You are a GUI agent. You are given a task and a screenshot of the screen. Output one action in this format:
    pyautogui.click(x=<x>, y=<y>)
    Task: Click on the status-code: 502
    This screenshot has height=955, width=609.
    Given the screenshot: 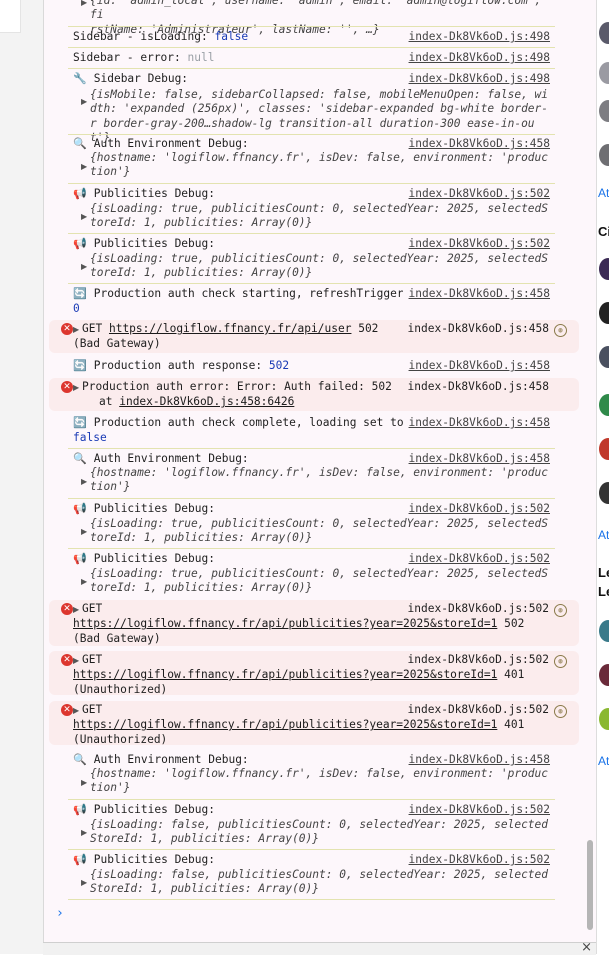 What is the action you would take?
    pyautogui.click(x=514, y=624)
    